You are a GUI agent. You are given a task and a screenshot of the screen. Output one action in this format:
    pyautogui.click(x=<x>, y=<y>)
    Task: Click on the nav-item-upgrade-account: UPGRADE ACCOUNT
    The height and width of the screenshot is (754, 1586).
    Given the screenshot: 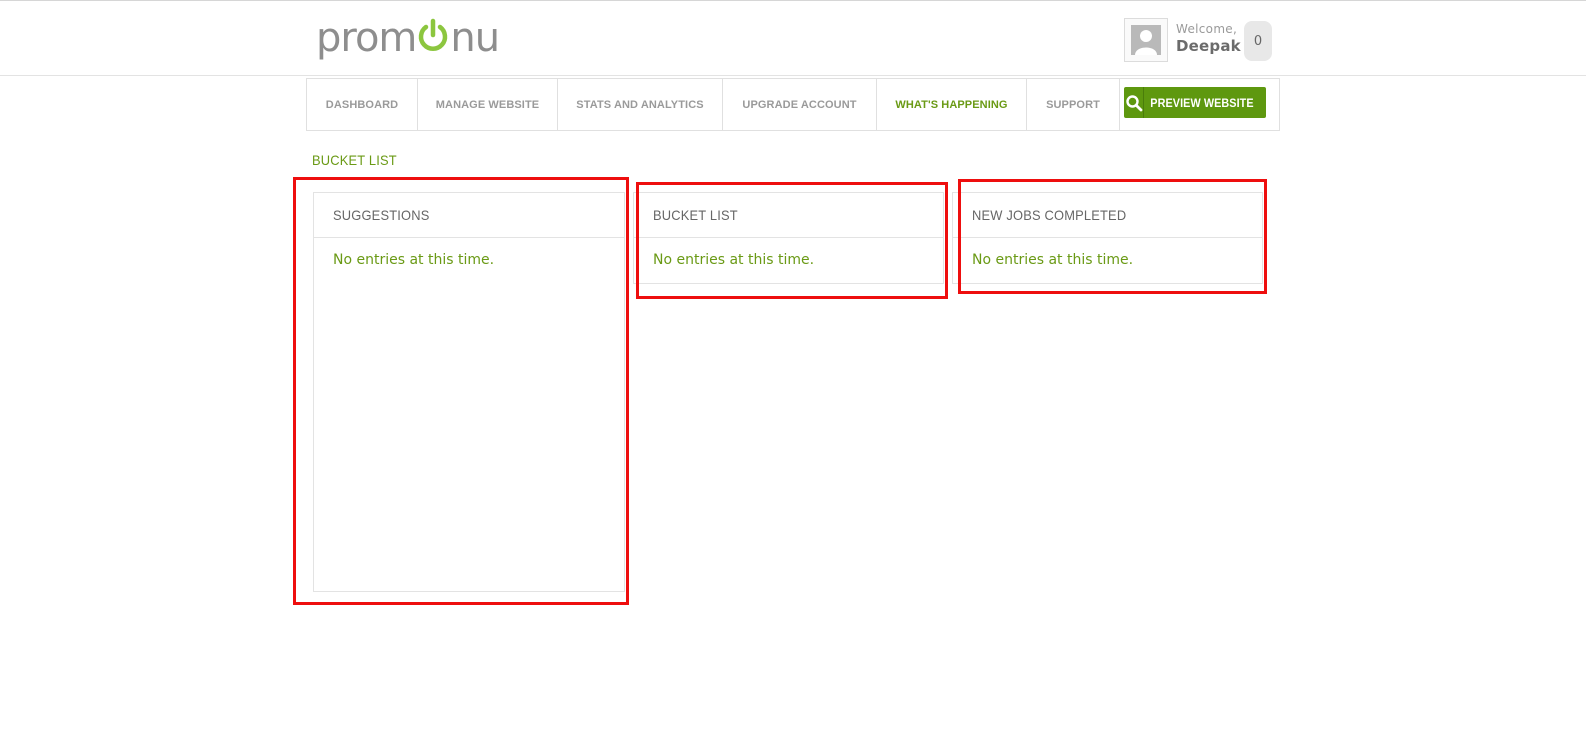 What is the action you would take?
    pyautogui.click(x=800, y=104)
    